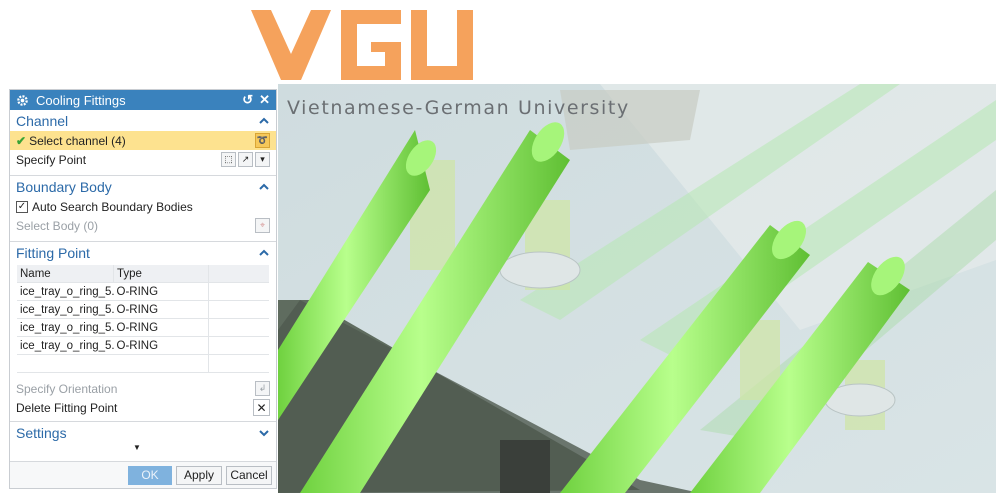 The height and width of the screenshot is (493, 996). What do you see at coordinates (143, 252) in the screenshot?
I see `section-fitting-point-header: Fitting Point` at bounding box center [143, 252].